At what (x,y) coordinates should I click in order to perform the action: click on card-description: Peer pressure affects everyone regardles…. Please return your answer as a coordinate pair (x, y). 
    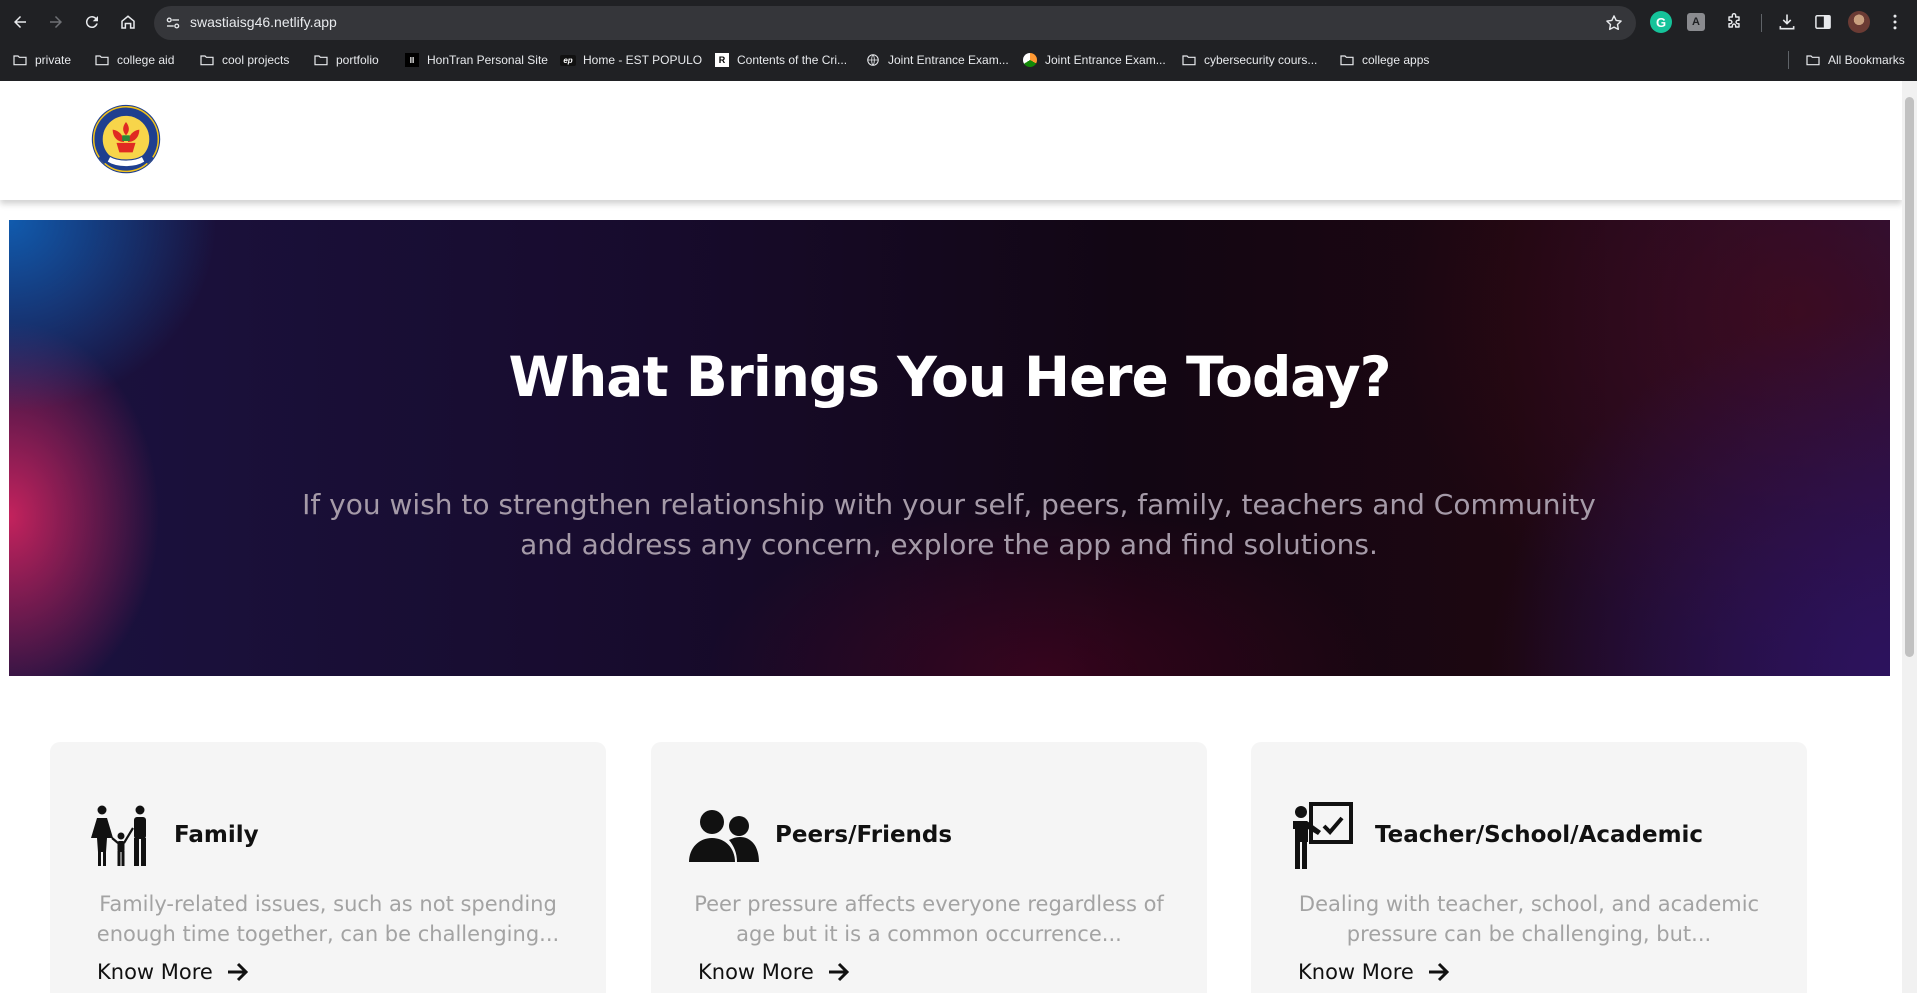
    Looking at the image, I should click on (929, 919).